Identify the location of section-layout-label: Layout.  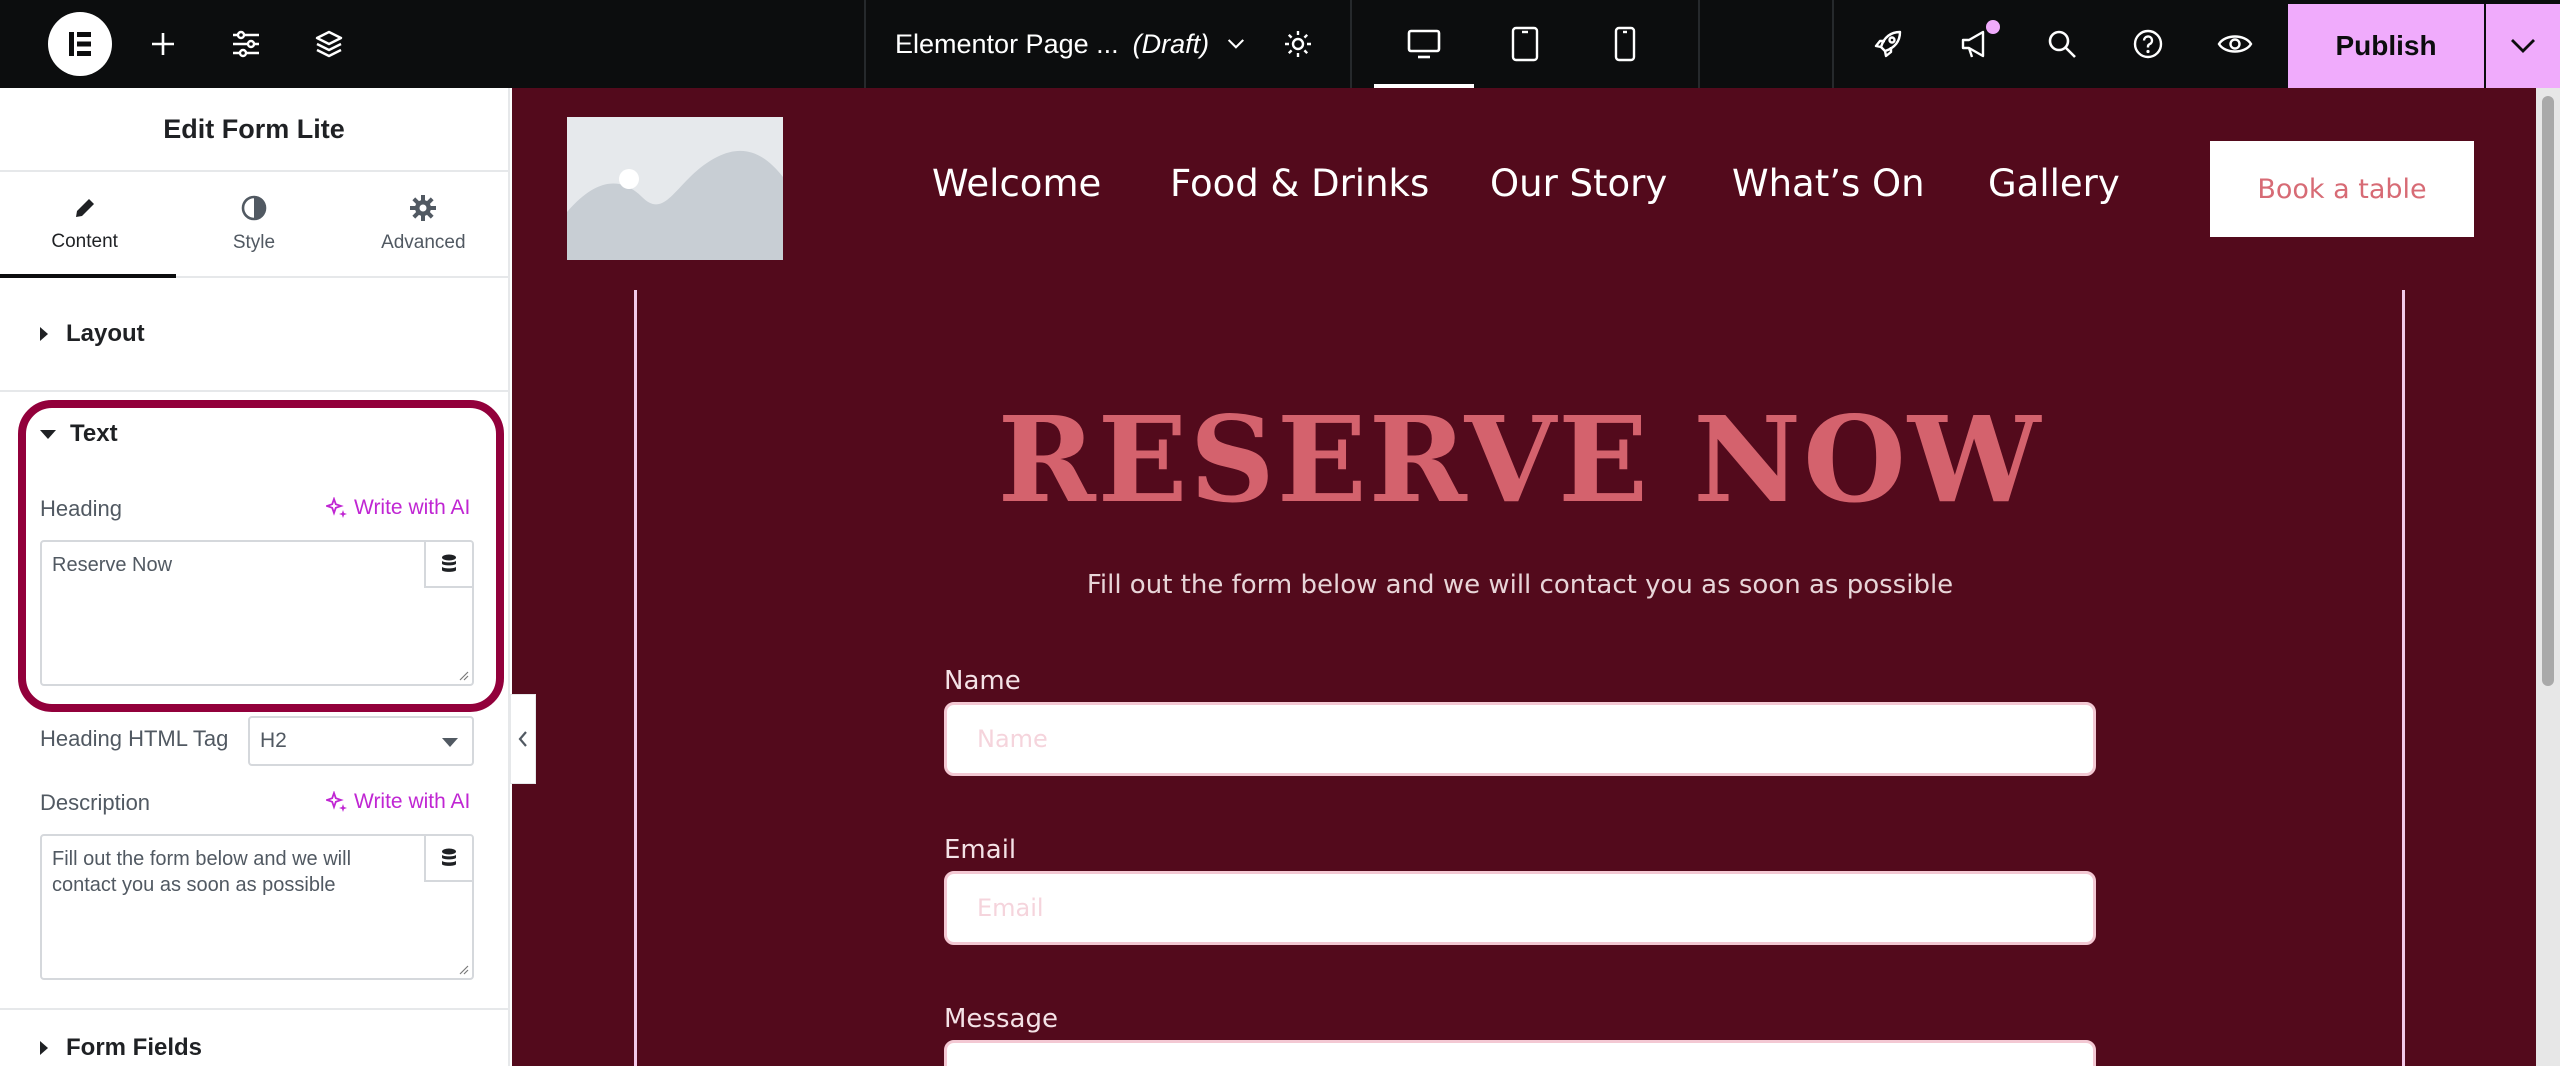
(105, 333).